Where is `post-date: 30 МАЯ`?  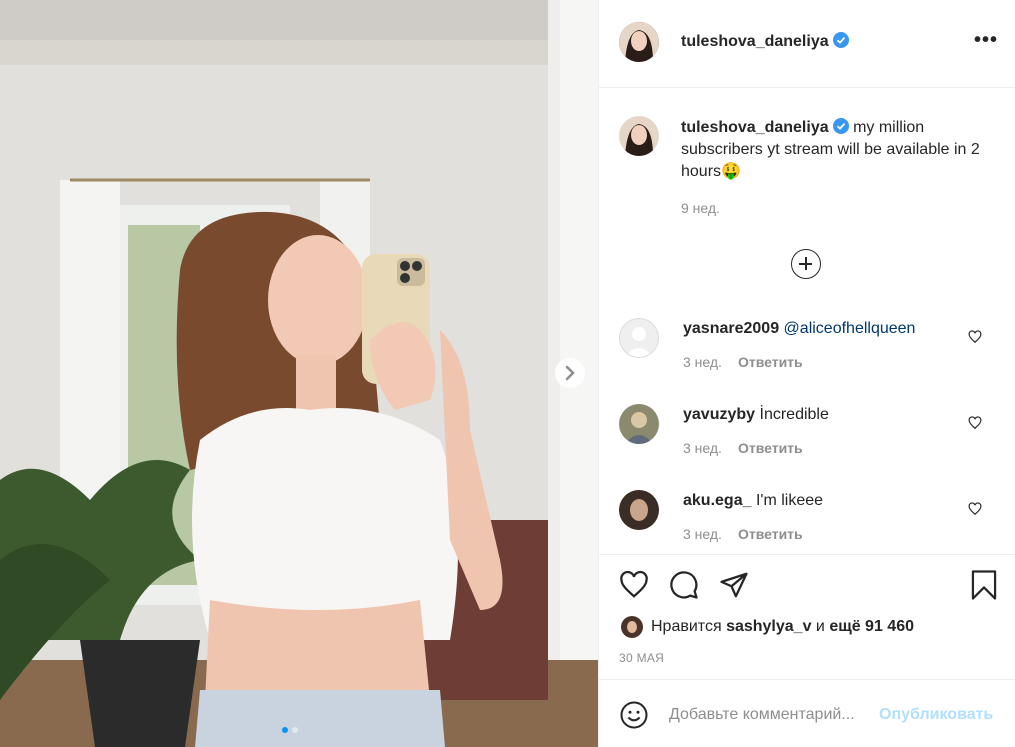 post-date: 30 МАЯ is located at coordinates (641, 658).